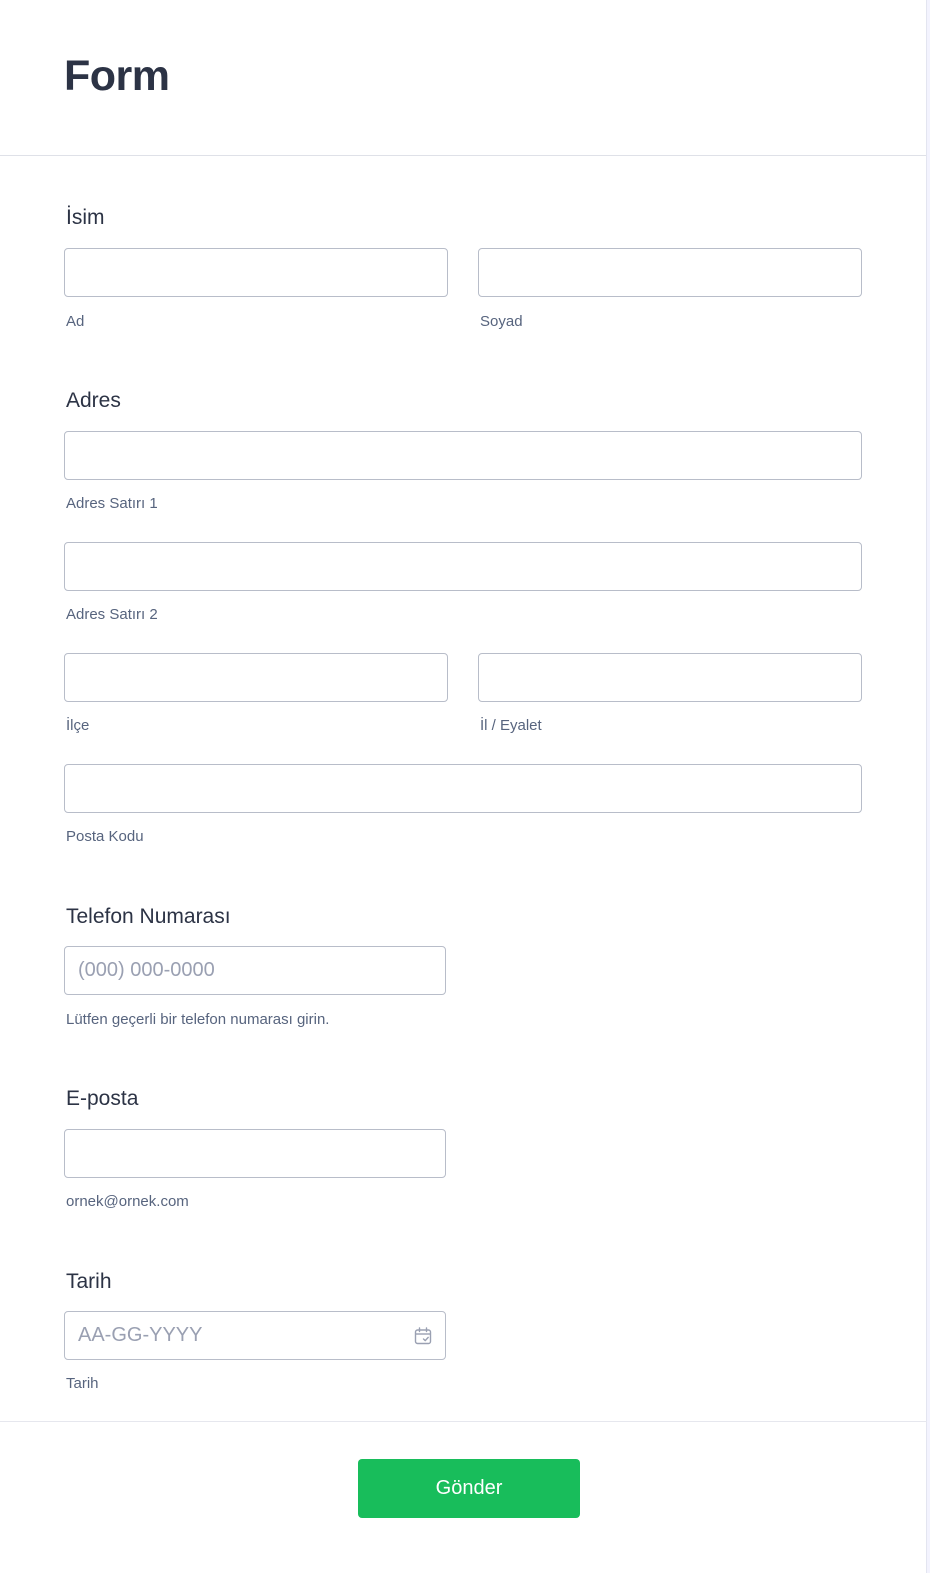 The height and width of the screenshot is (1573, 930). Describe the element at coordinates (89, 1281) in the screenshot. I see `date-label: Tarih` at that location.